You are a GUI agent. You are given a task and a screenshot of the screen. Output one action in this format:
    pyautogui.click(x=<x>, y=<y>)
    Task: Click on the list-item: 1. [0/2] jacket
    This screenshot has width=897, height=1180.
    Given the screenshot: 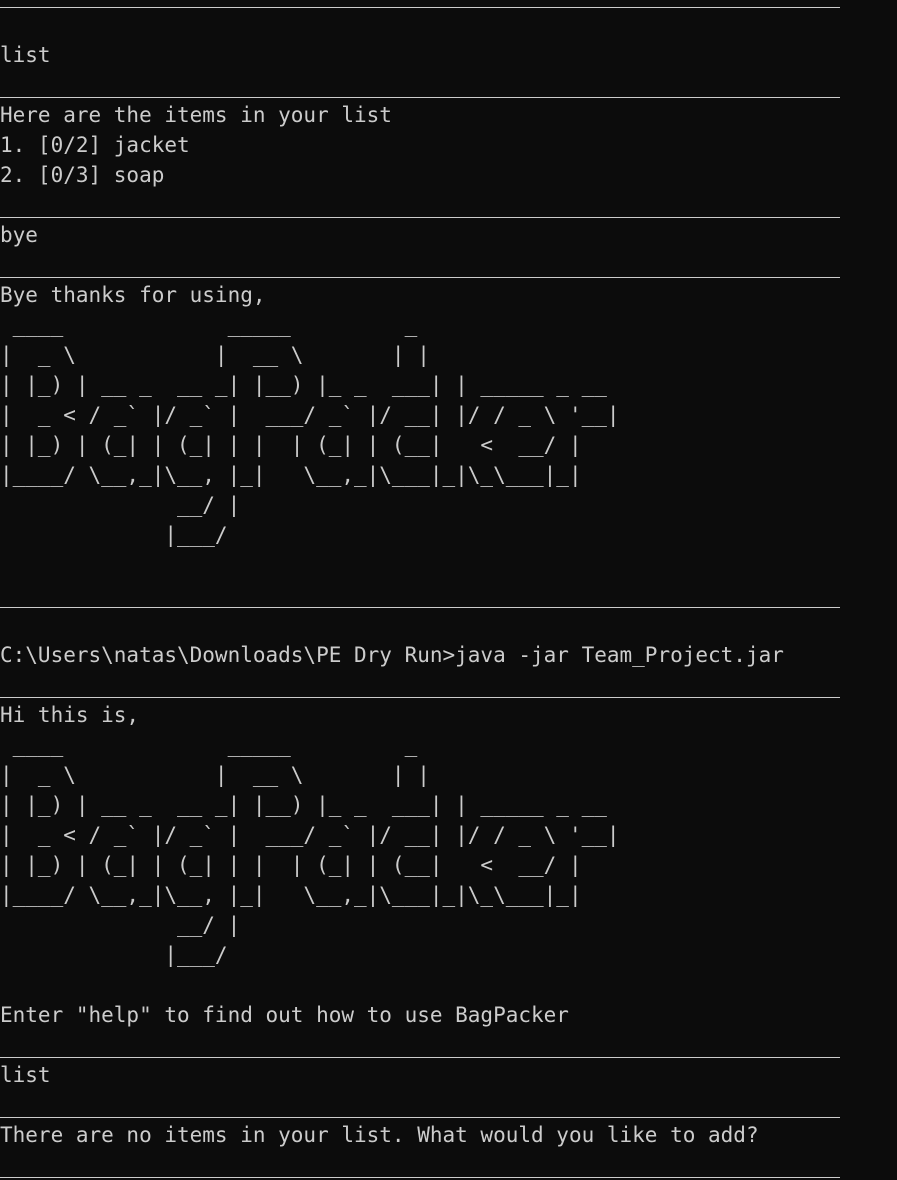 What is the action you would take?
    pyautogui.click(x=95, y=145)
    